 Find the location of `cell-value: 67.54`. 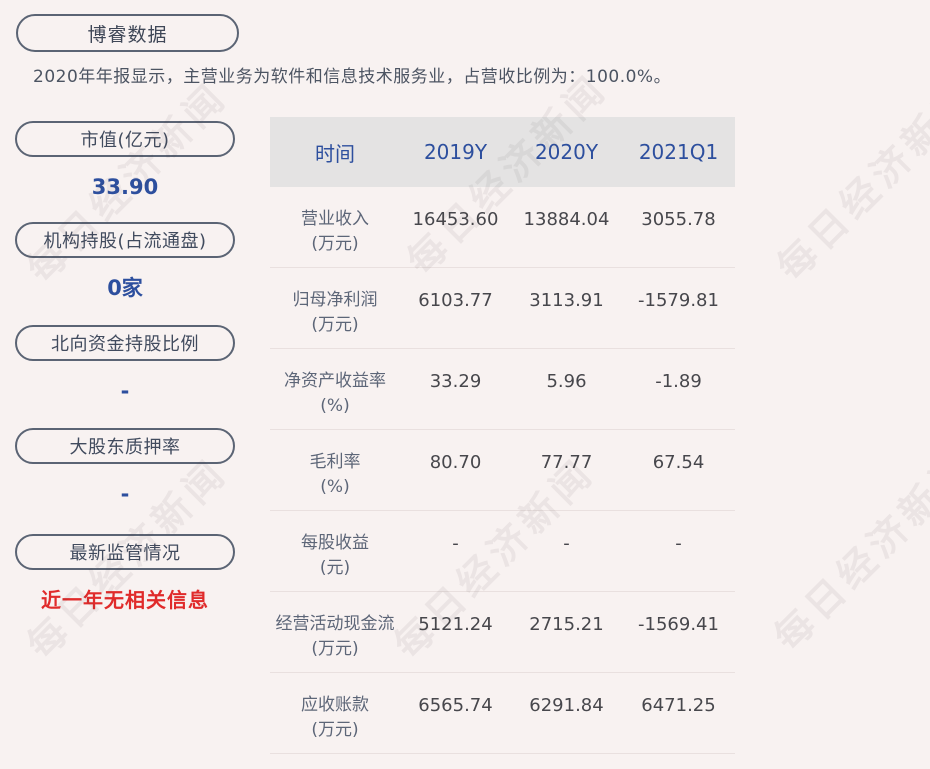

cell-value: 67.54 is located at coordinates (678, 462).